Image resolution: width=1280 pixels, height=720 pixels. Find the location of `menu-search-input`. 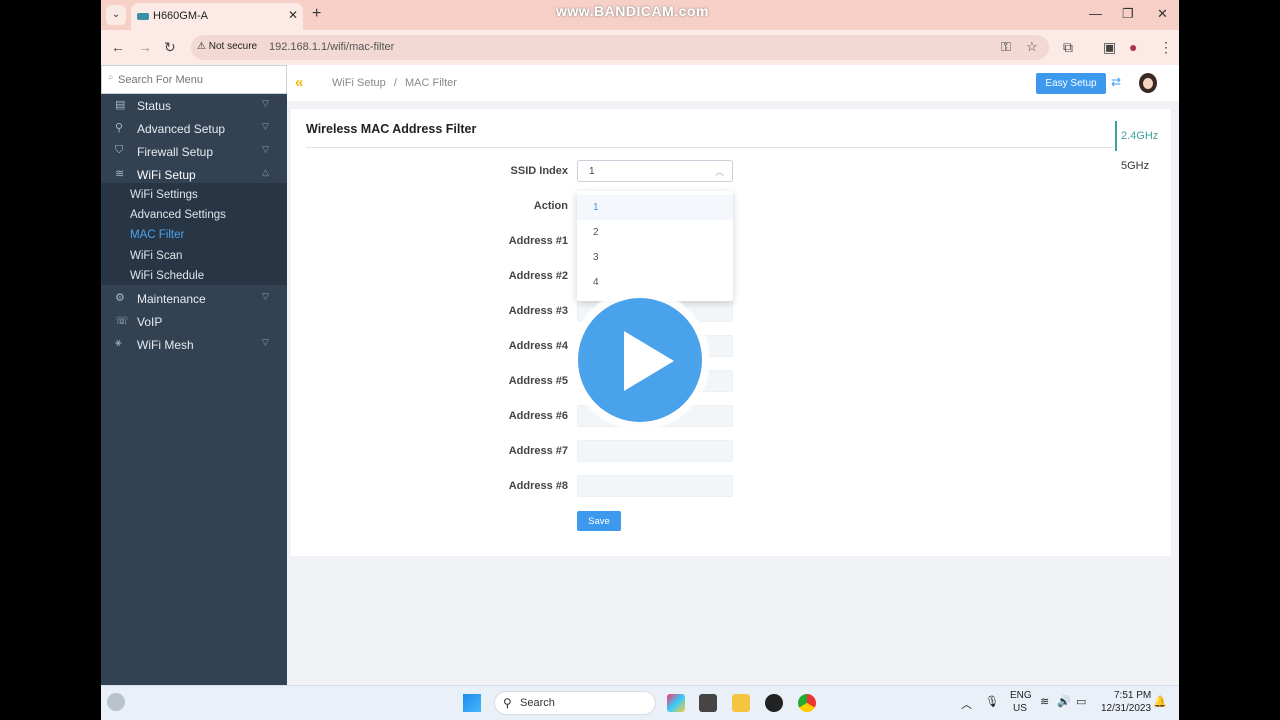

menu-search-input is located at coordinates (193, 80).